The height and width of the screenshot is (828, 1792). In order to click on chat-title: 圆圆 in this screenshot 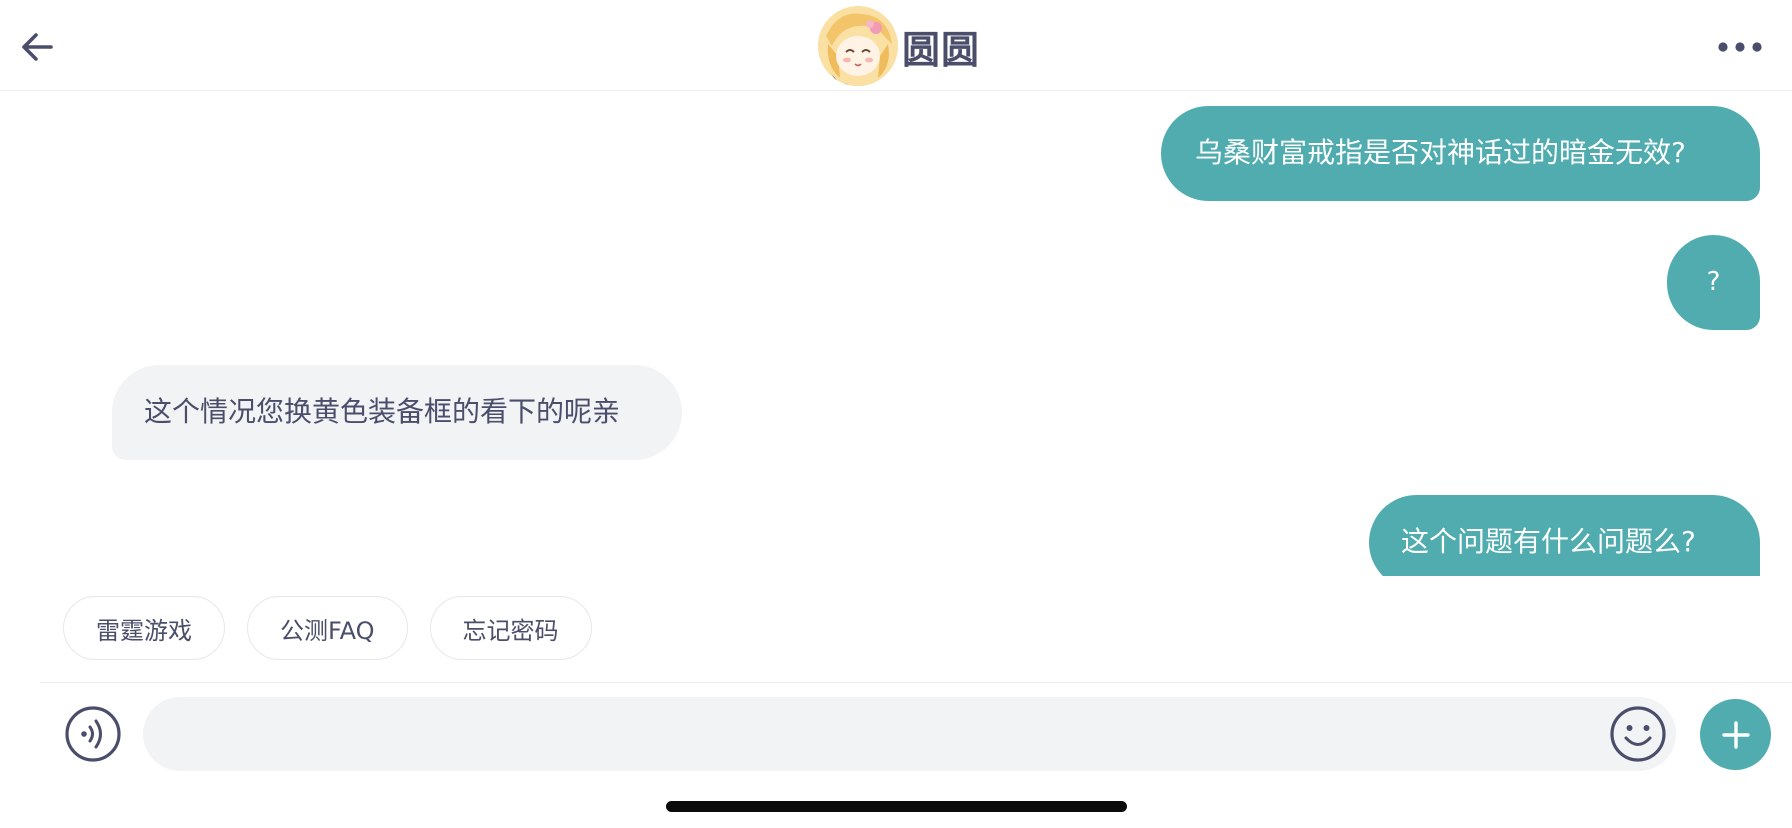, I will do `click(899, 46)`.